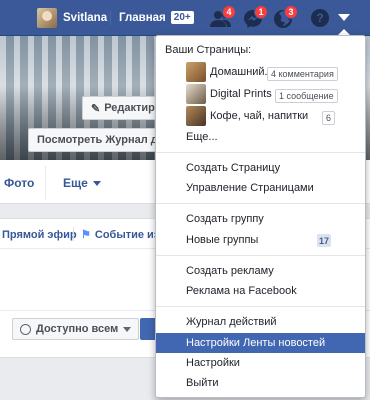 Image resolution: width=370 pixels, height=400 pixels. I want to click on logout-item: Выйти, so click(202, 383).